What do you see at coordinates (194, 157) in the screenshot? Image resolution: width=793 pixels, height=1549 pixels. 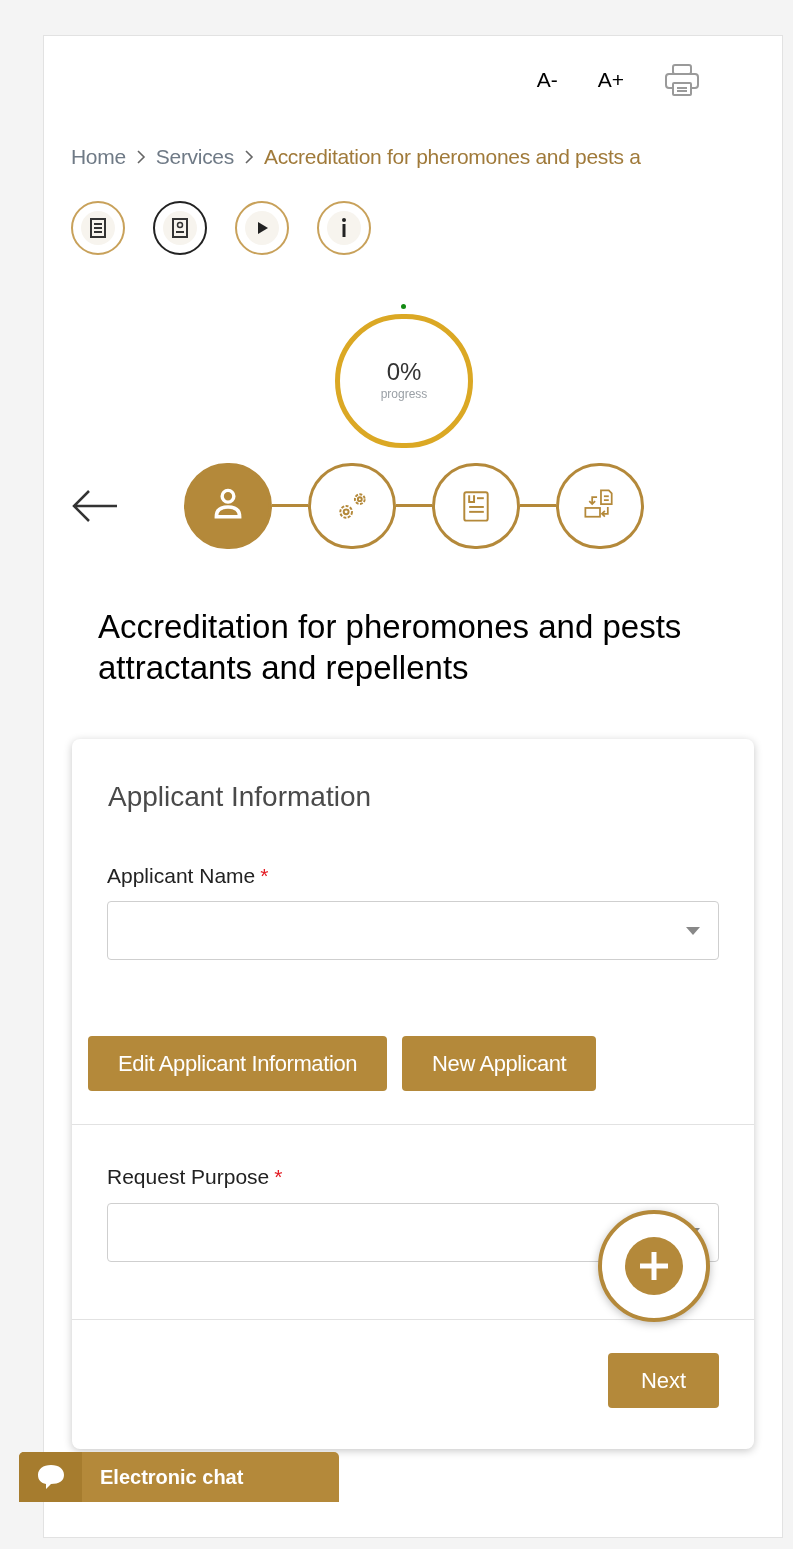 I see `breadcrumb-link: Services` at bounding box center [194, 157].